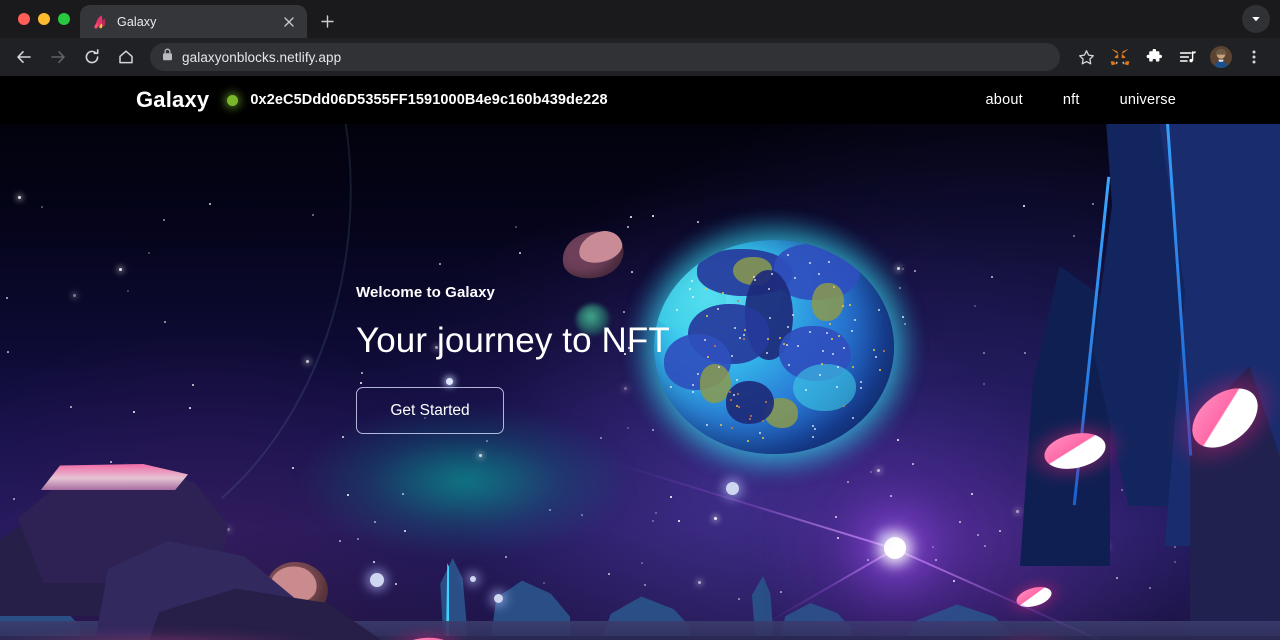 This screenshot has width=1280, height=640. Describe the element at coordinates (1120, 57) in the screenshot. I see `metamask-fox-icon` at that location.